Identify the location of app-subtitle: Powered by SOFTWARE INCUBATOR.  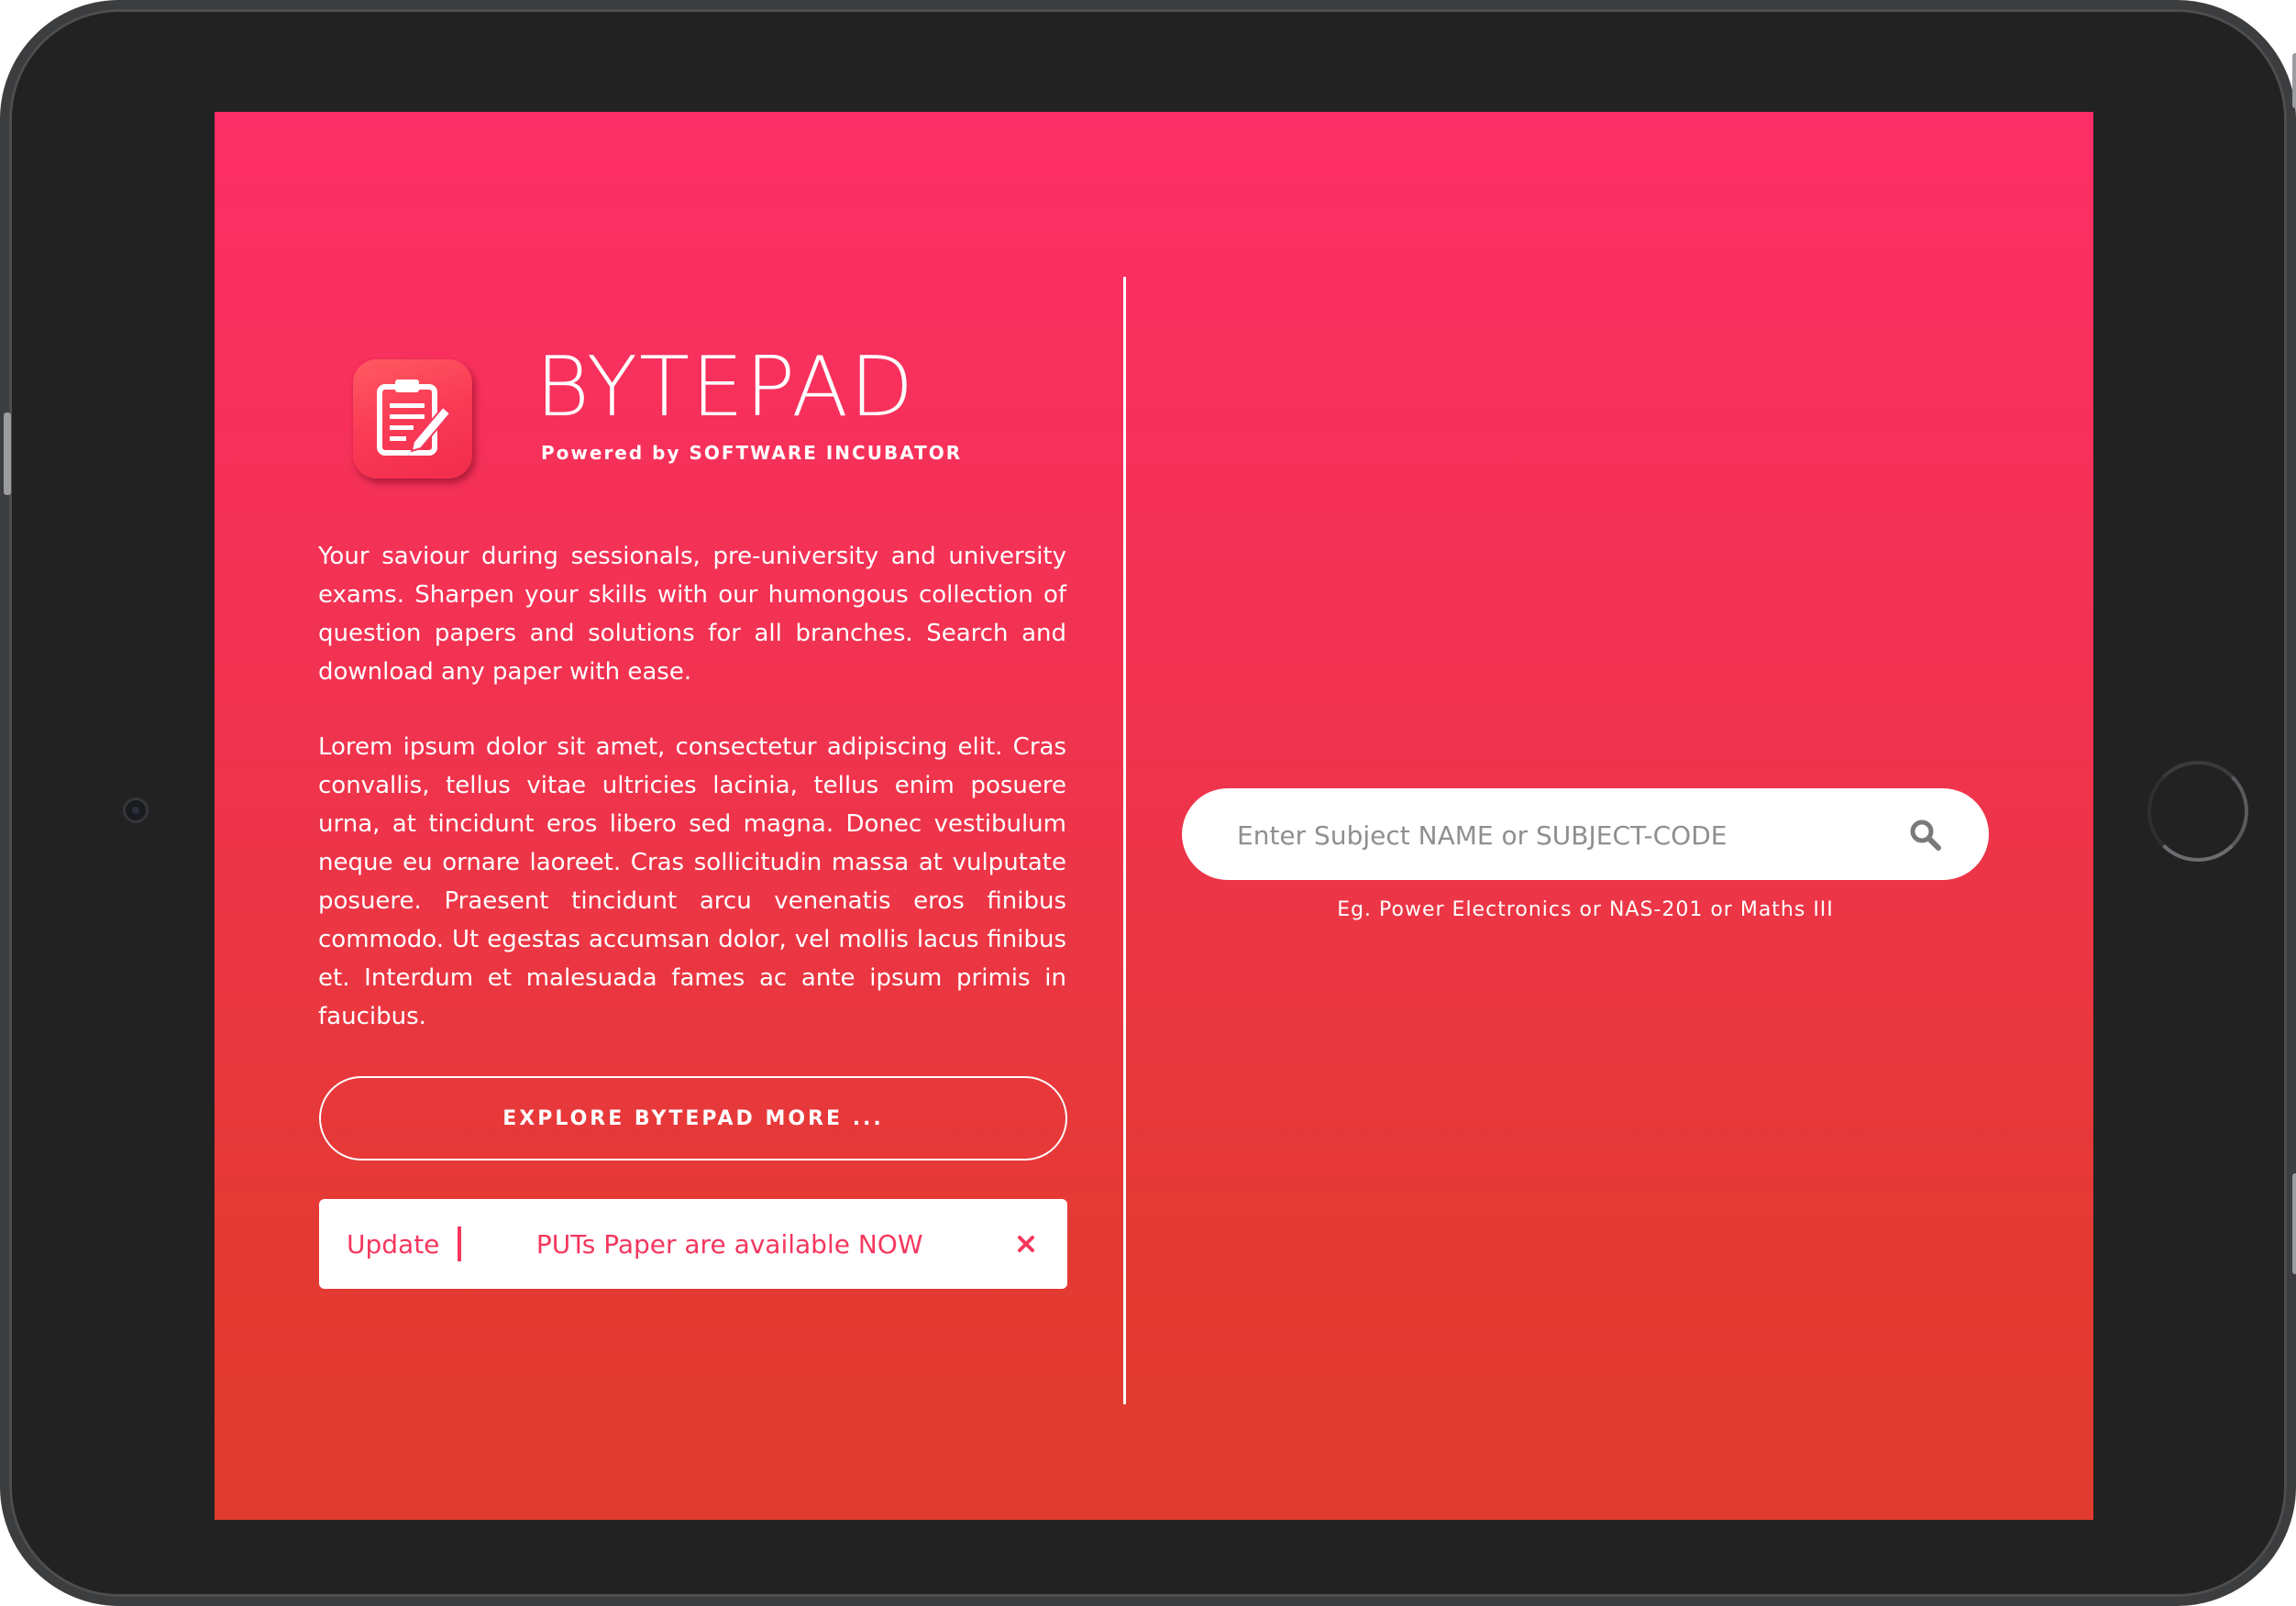
(751, 453).